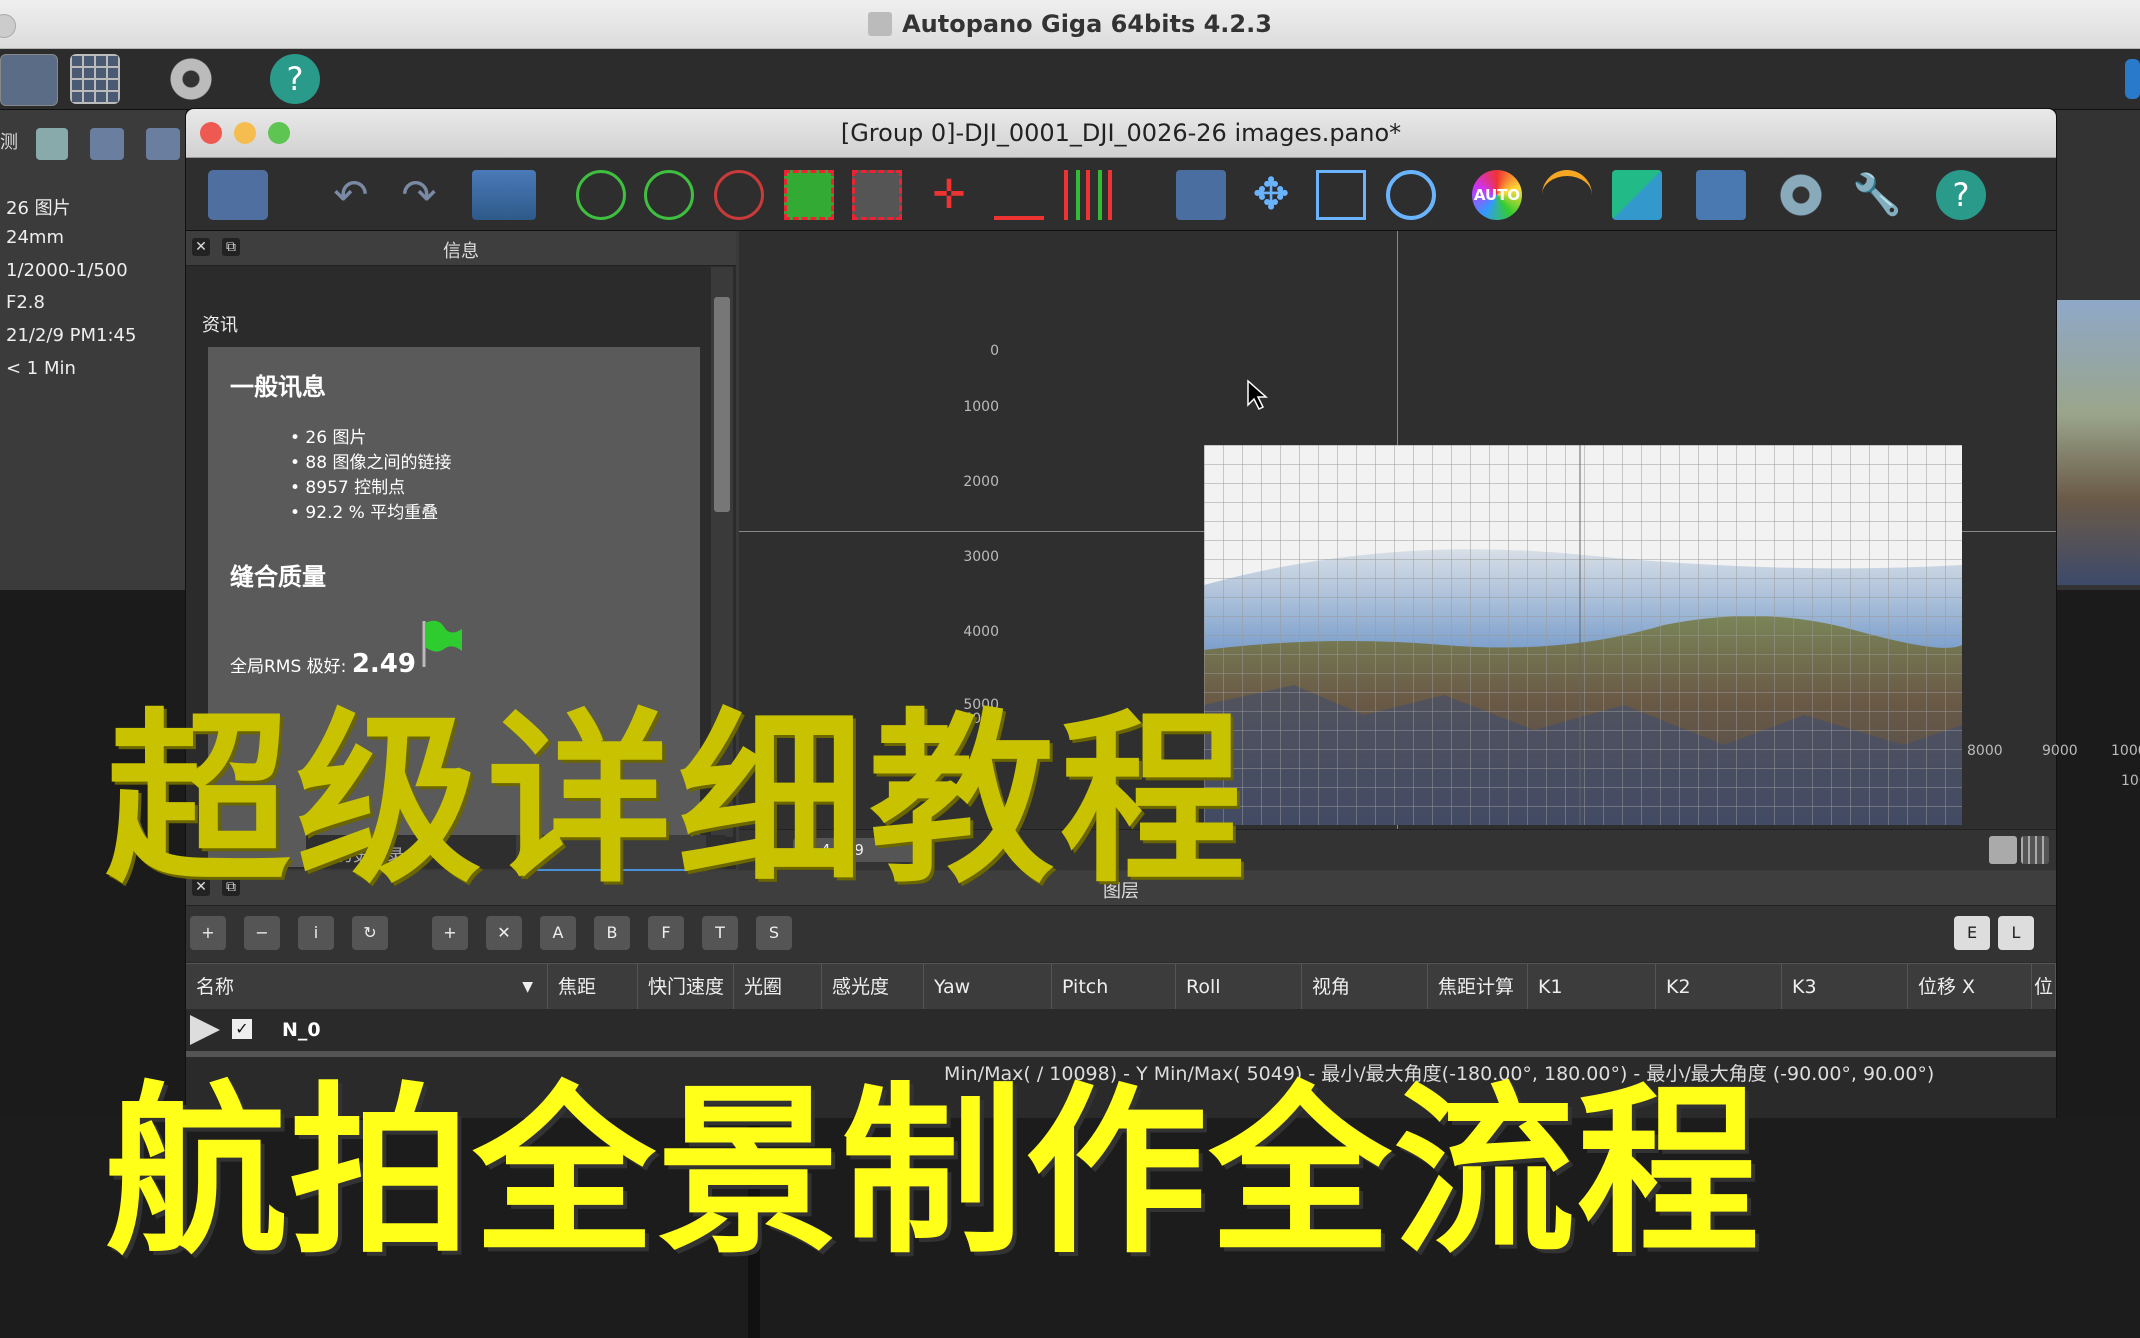 The image size is (2140, 1338). What do you see at coordinates (351, 195) in the screenshot?
I see `undo-icon: ↶` at bounding box center [351, 195].